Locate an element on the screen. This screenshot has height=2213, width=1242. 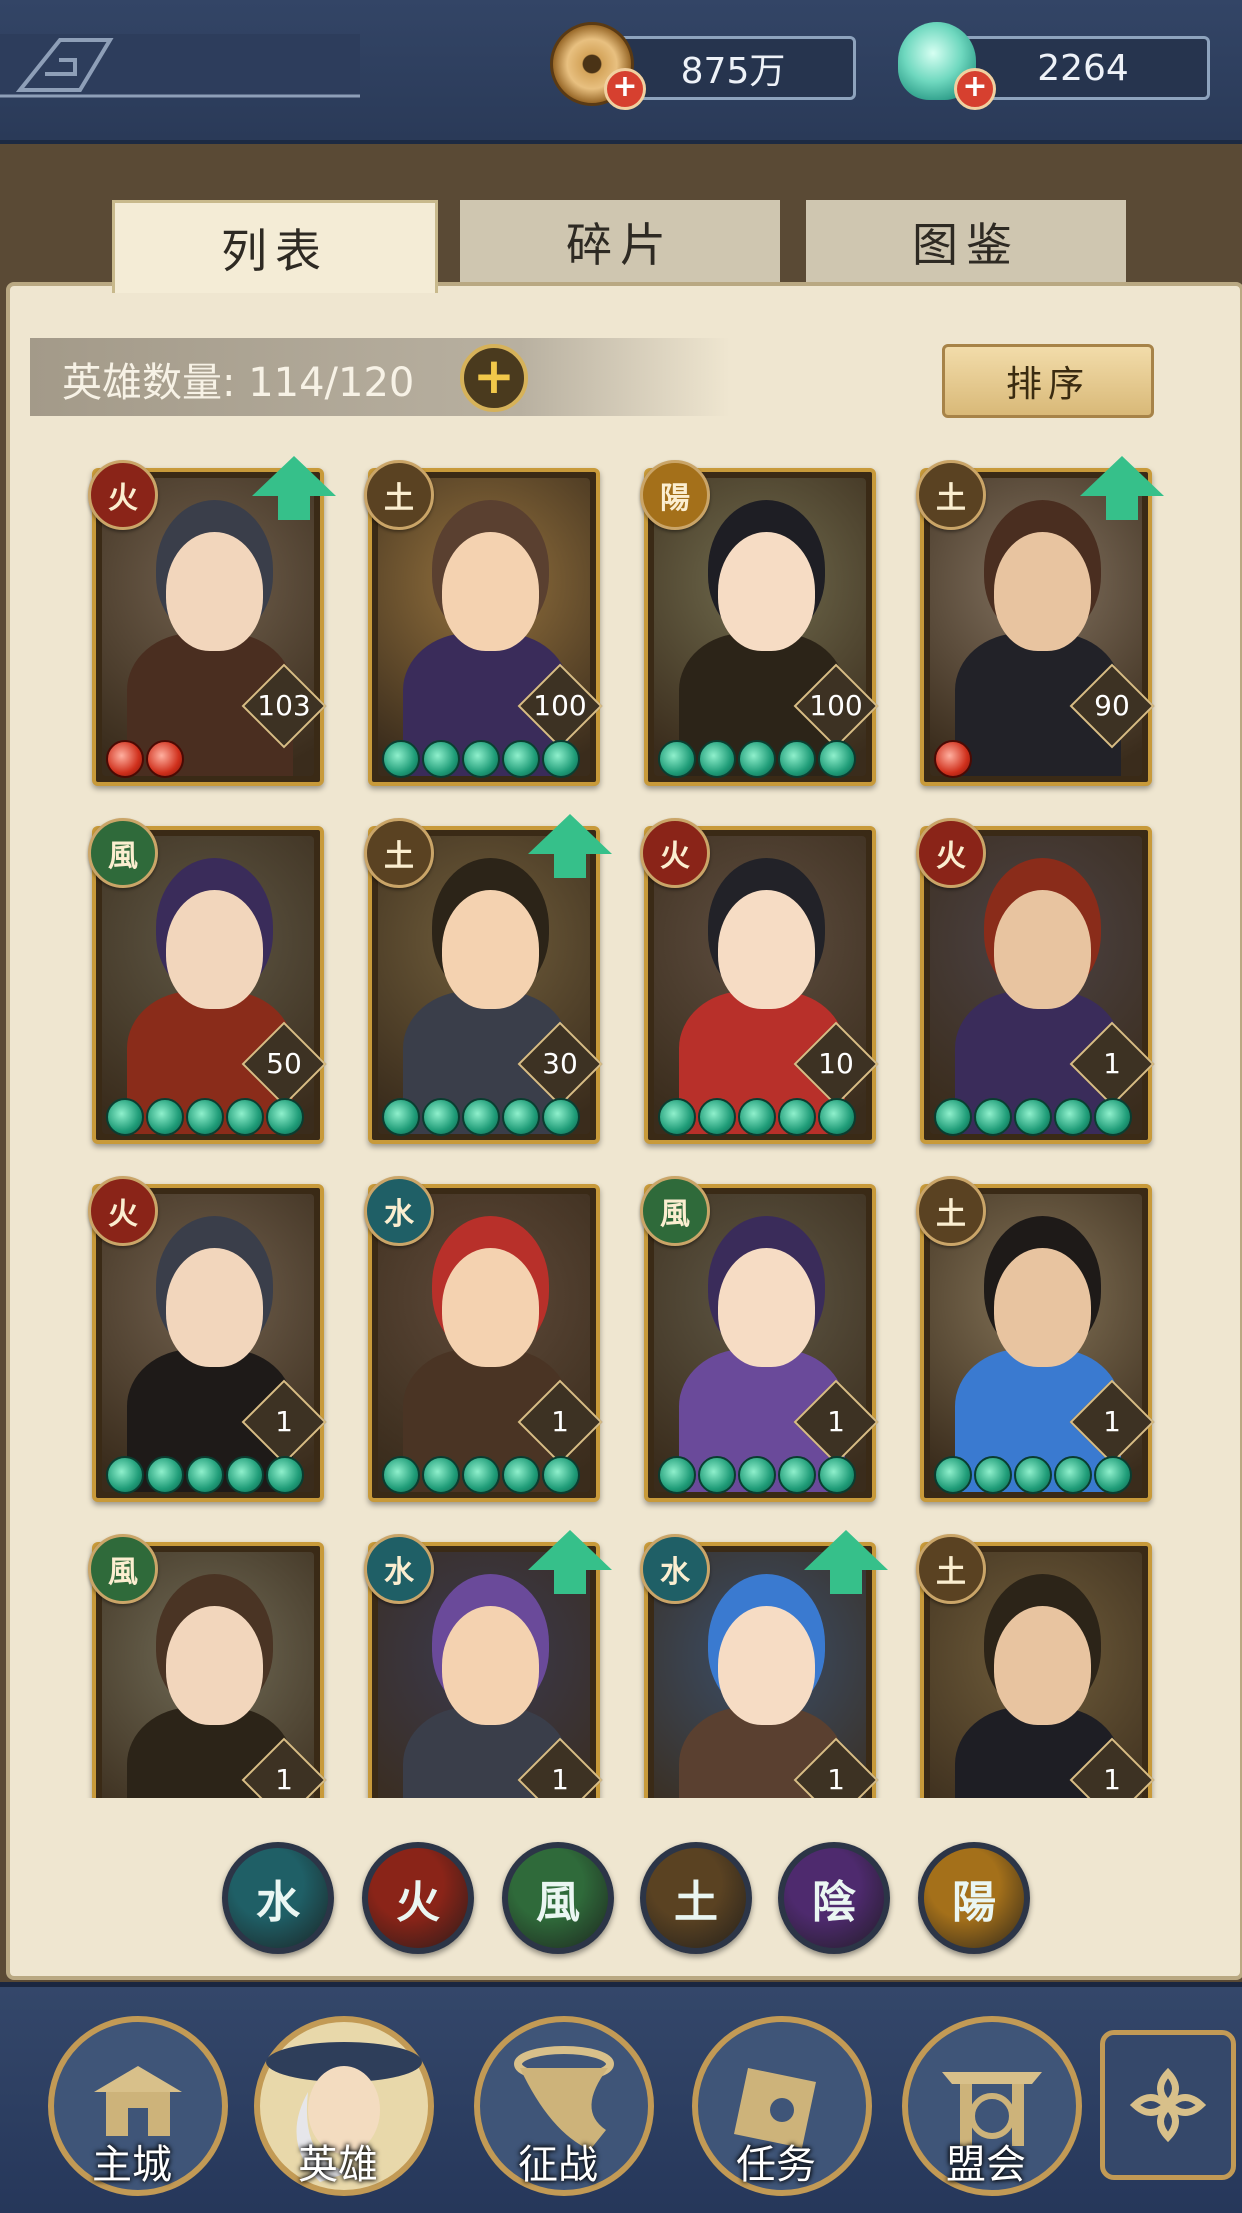
hero-card: 土1 is located at coordinates (1035, 1339).